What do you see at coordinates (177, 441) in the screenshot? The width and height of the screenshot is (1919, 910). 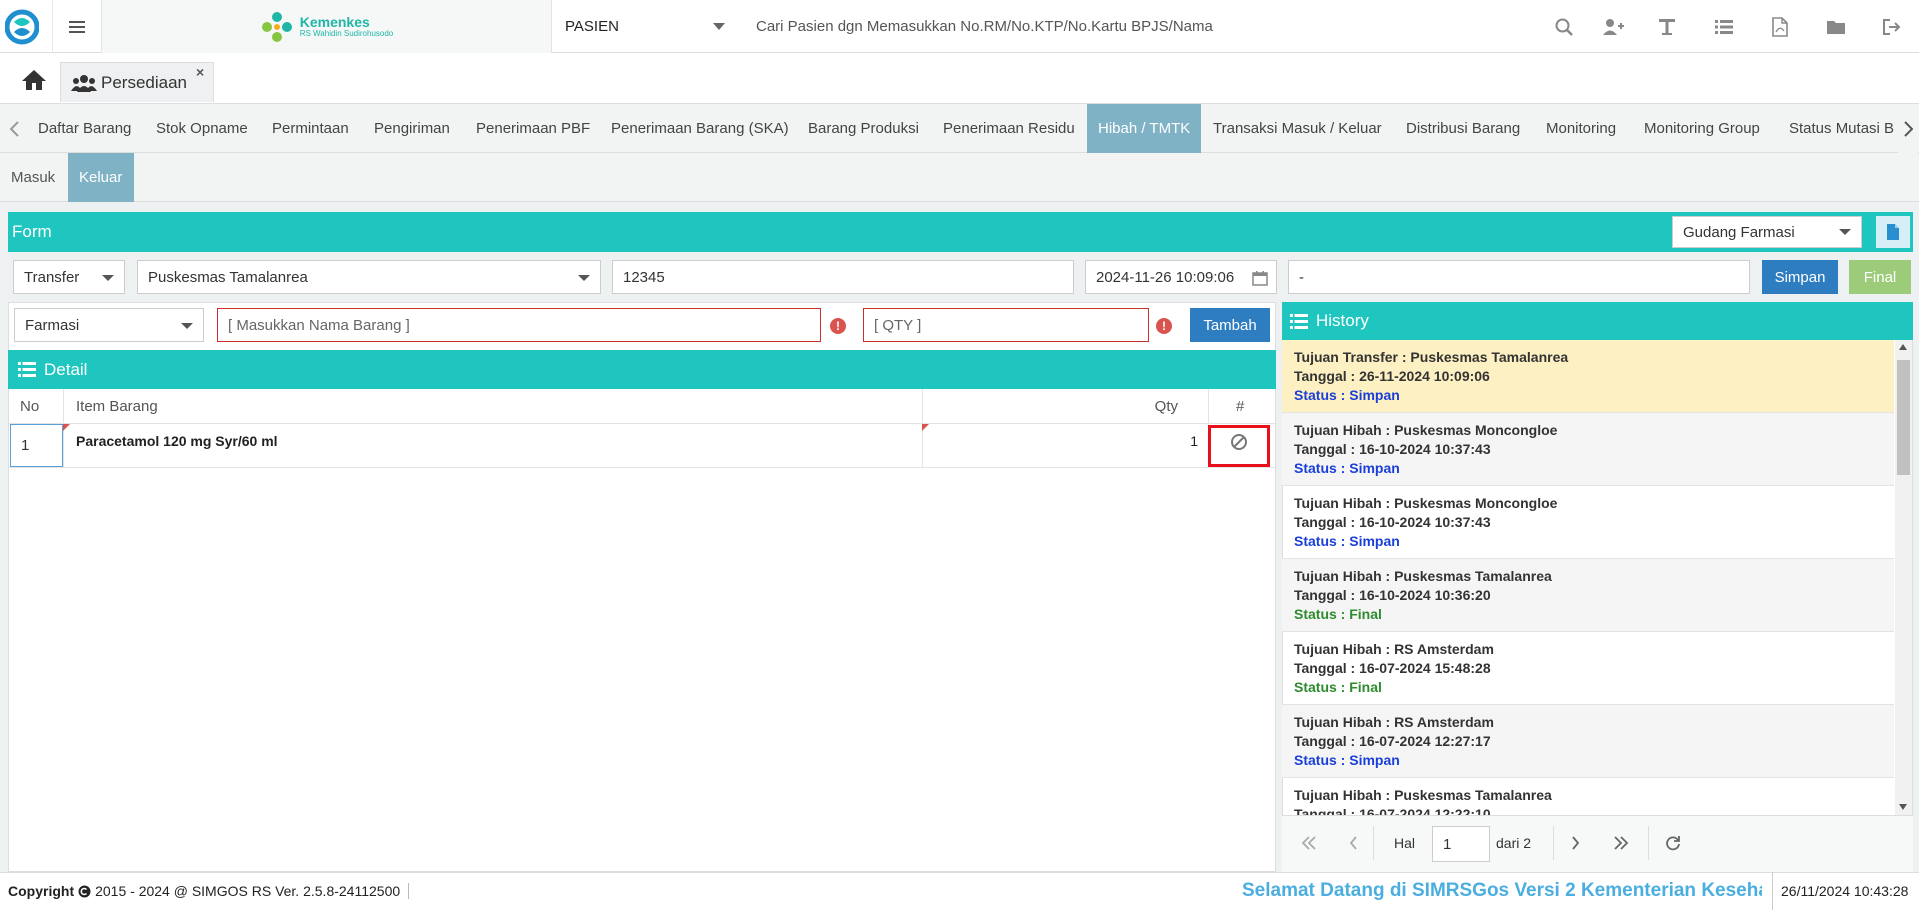 I see `row-item-cell: Paracetamol 120 mg Syr/60 ml` at bounding box center [177, 441].